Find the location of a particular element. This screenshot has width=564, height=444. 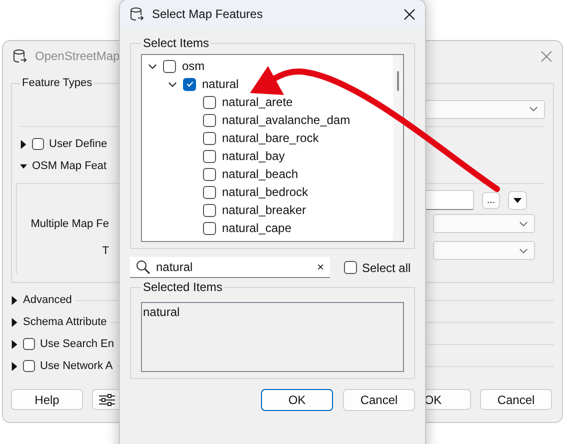

tree-item: natural_arete is located at coordinates (257, 102).